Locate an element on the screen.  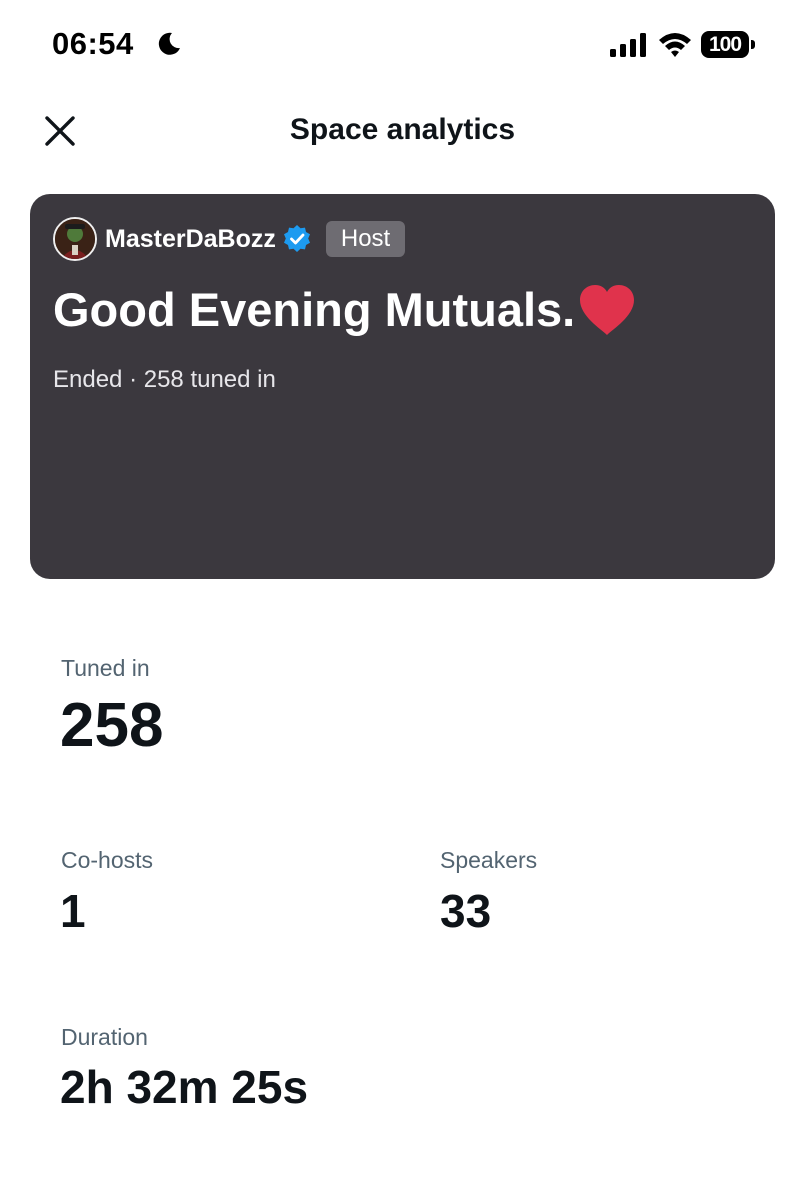
avatar is located at coordinates (75, 239).